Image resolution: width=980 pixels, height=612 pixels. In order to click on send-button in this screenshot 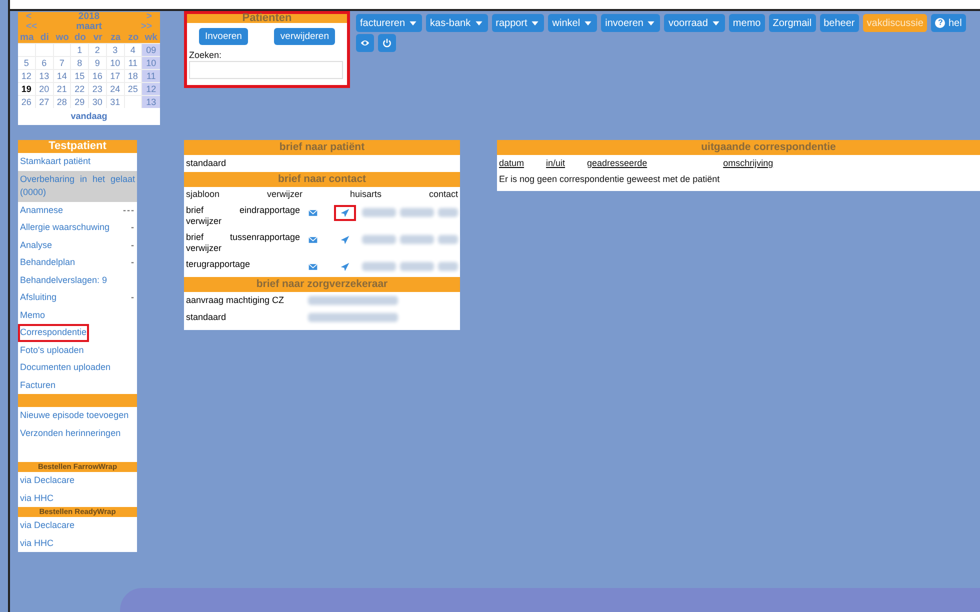, I will do `click(345, 212)`.